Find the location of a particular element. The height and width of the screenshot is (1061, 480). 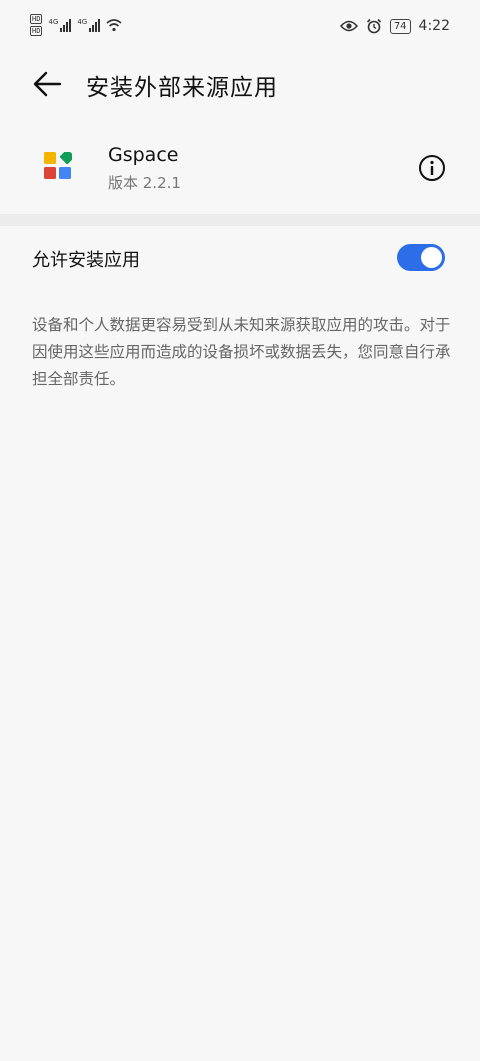

toggle-knob is located at coordinates (431, 257).